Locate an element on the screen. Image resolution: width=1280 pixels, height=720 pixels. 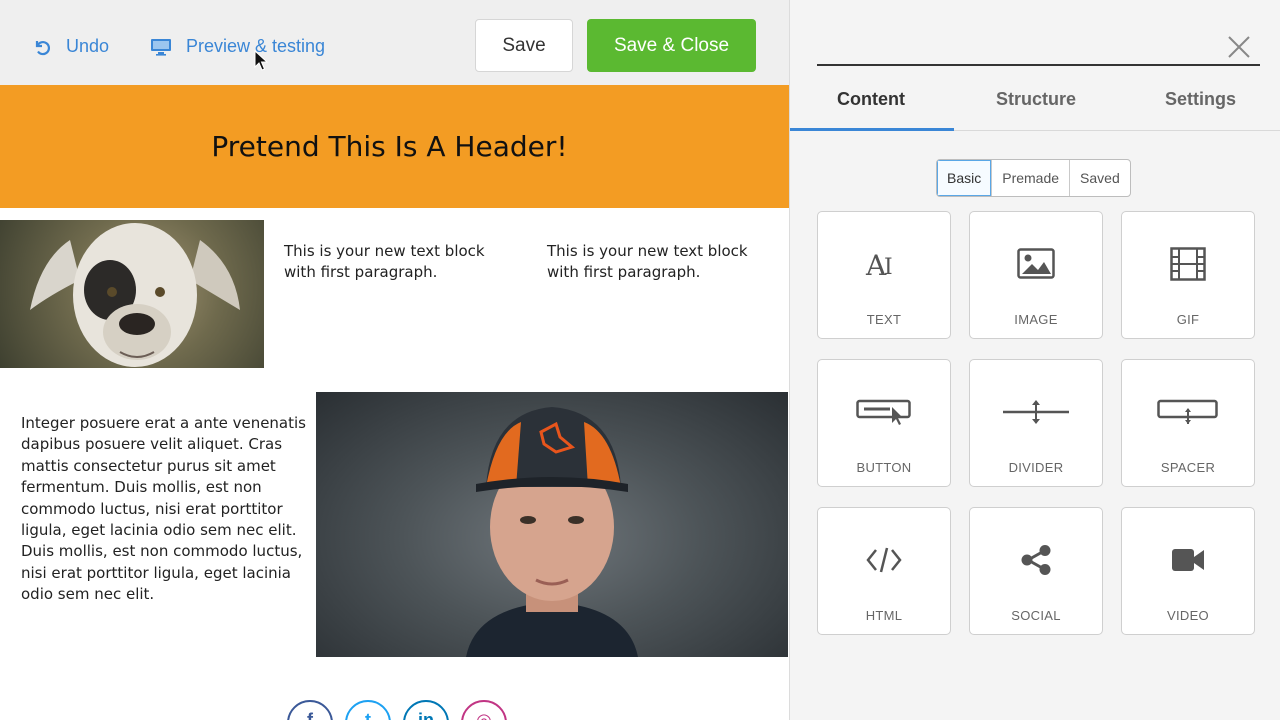
save-button: Save is located at coordinates (524, 45).